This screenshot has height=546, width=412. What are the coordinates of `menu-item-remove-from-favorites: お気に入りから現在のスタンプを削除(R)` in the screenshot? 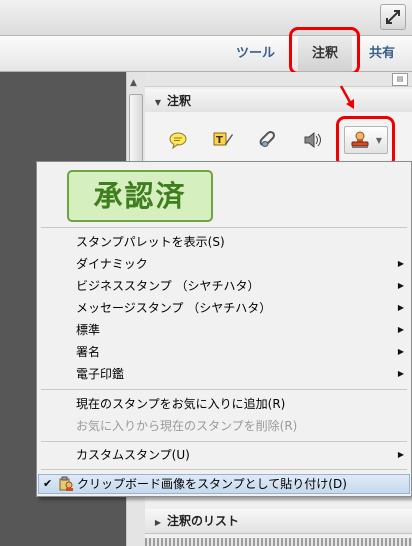 It's located at (187, 426).